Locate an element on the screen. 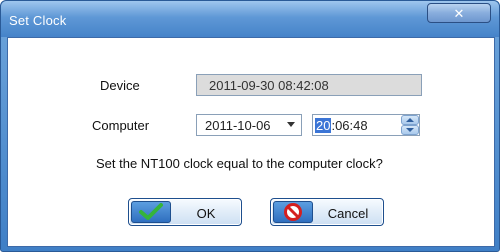 Image resolution: width=500 pixels, height=252 pixels. dropdown-arrow-icon is located at coordinates (291, 124).